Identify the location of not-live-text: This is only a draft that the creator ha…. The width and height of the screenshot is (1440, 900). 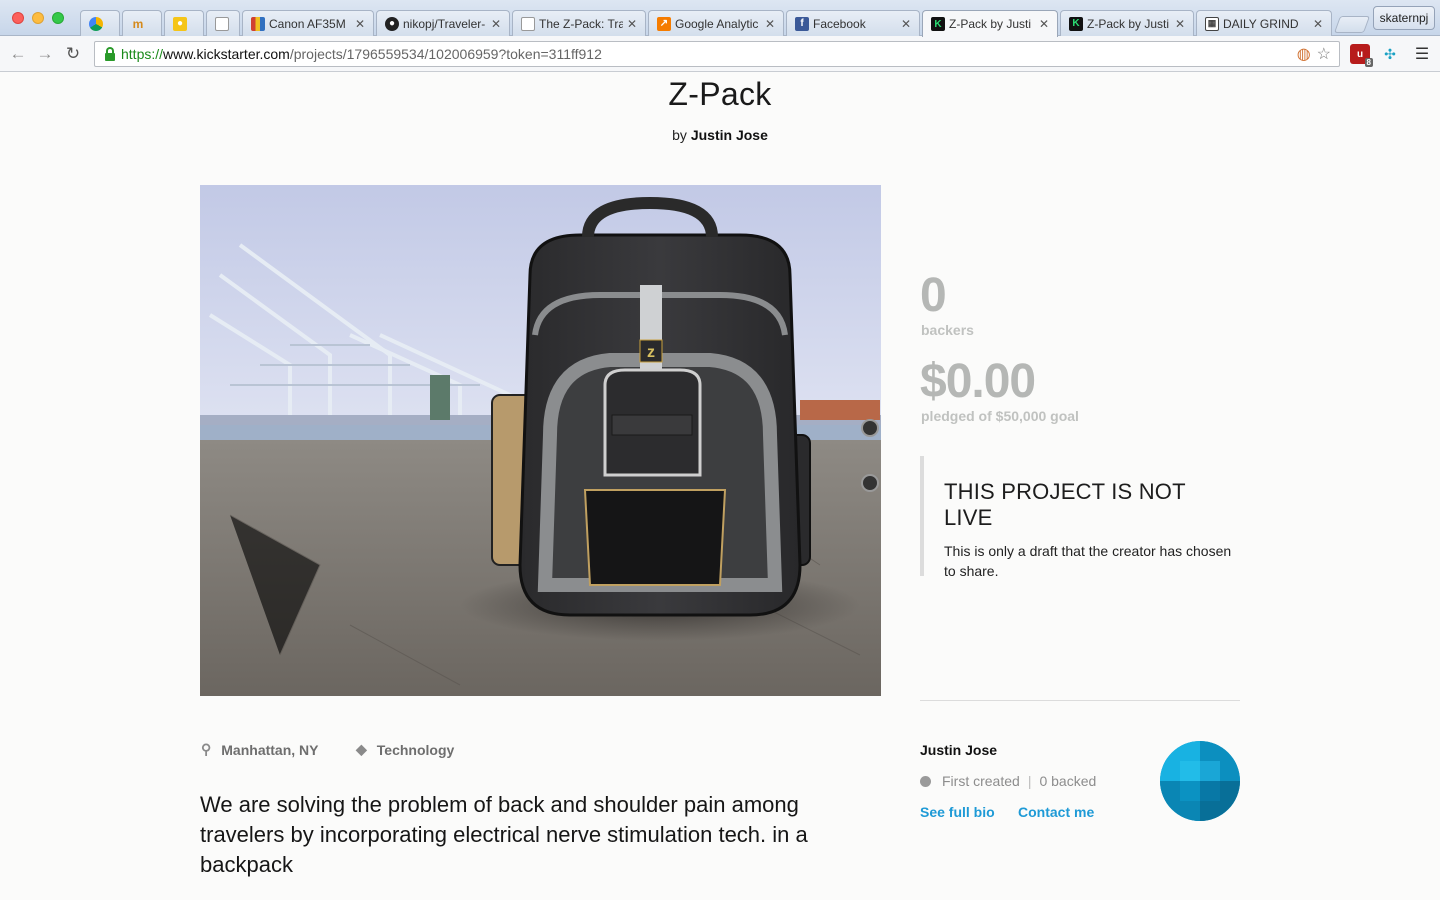
(1088, 561).